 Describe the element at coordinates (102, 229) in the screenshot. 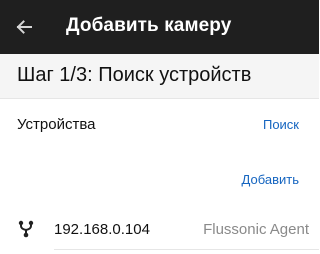

I see `device-ip: 192.168.0.104` at that location.